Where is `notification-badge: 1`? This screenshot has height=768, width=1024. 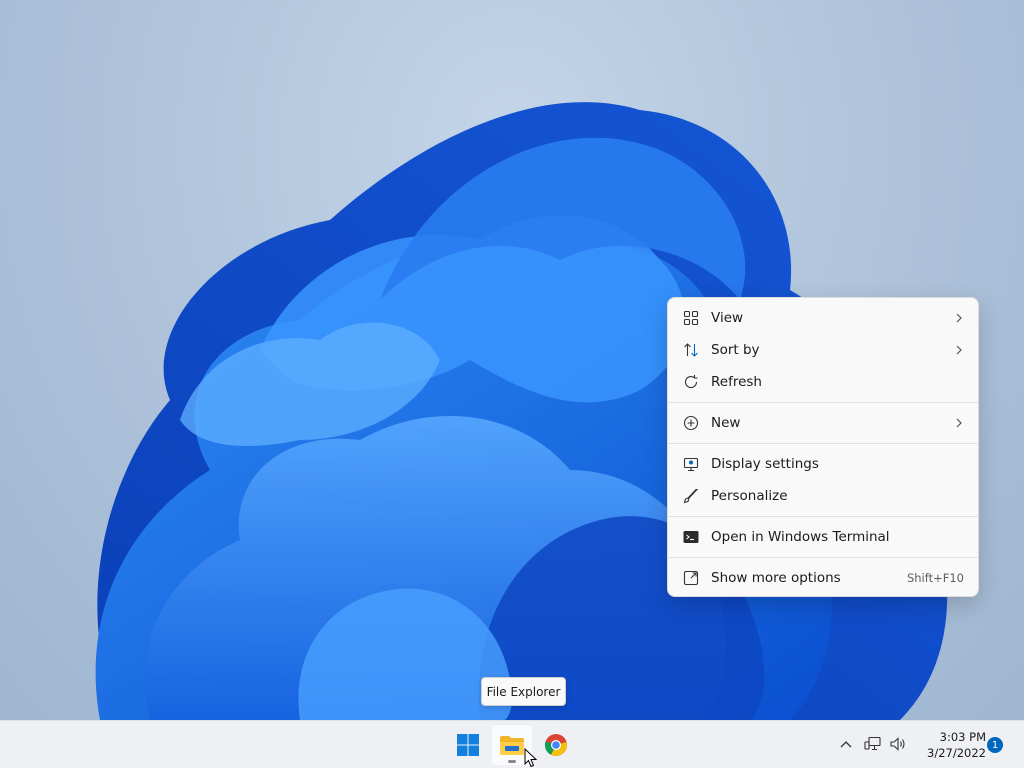 notification-badge: 1 is located at coordinates (995, 745).